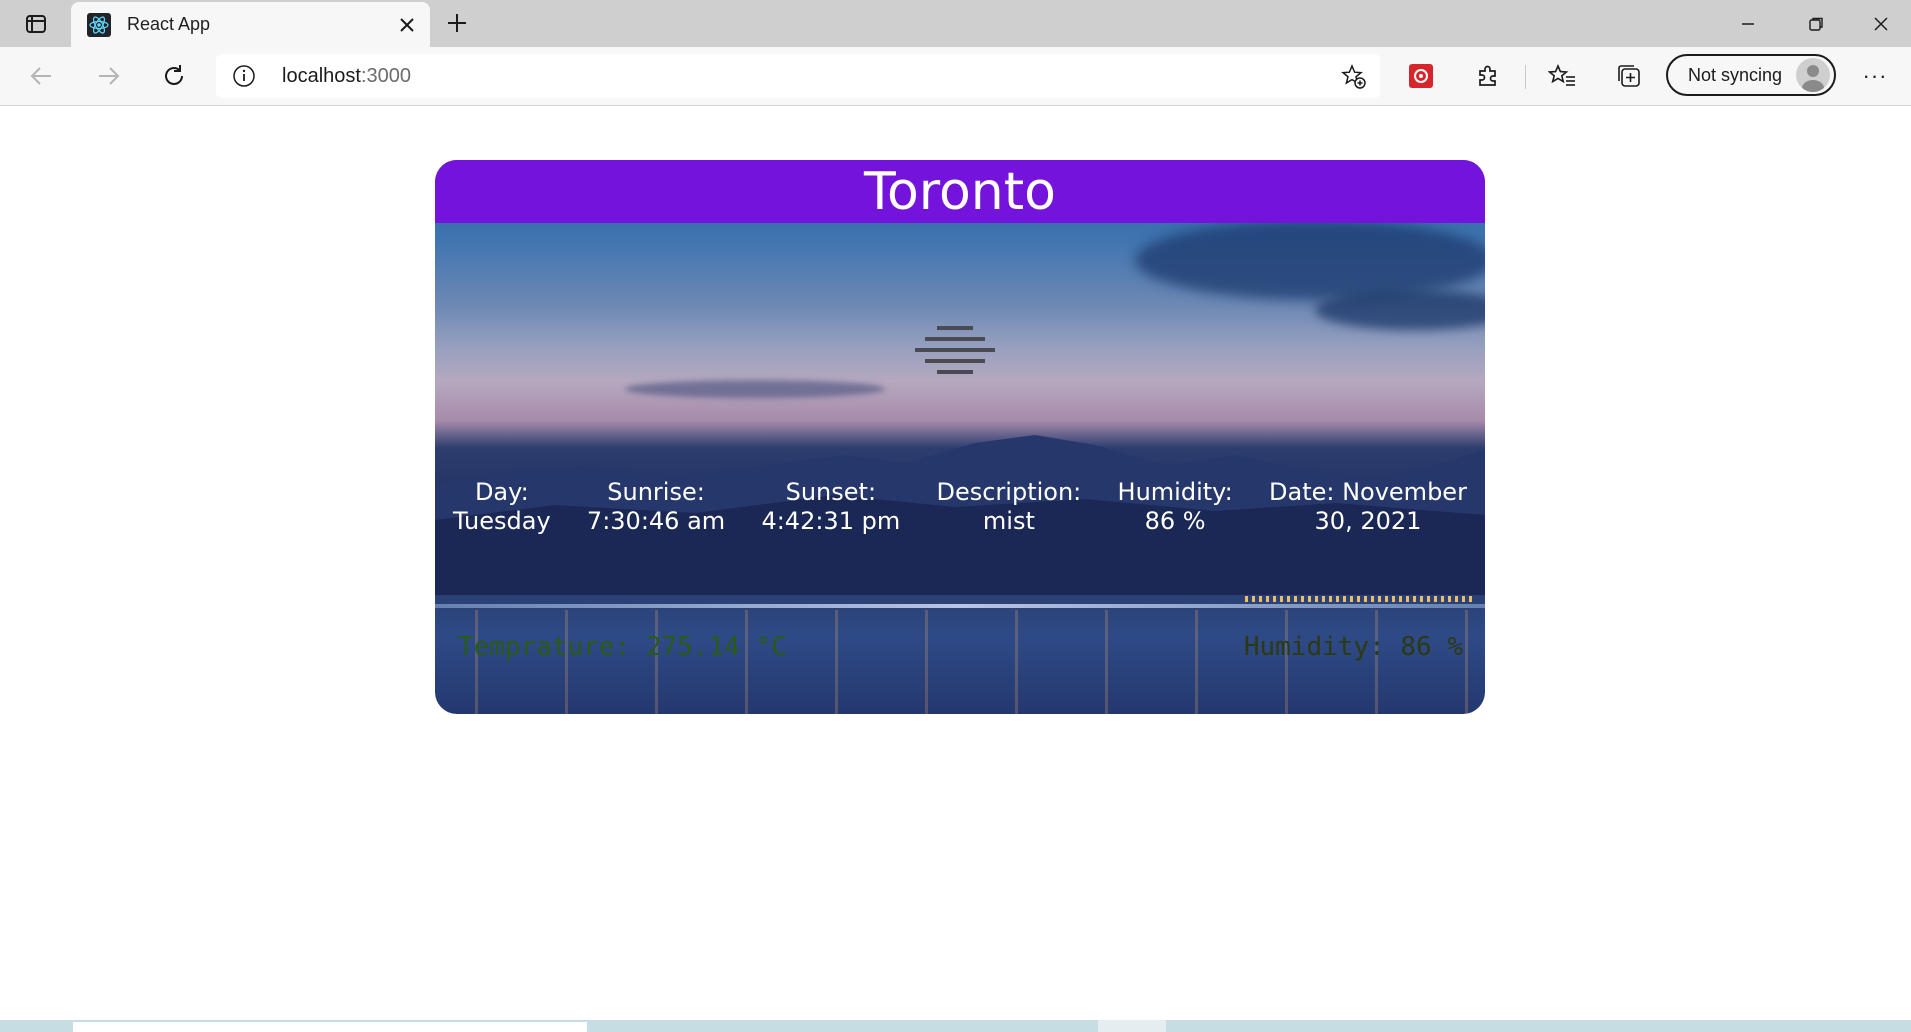 The height and width of the screenshot is (1032, 1911). Describe the element at coordinates (955, 23) in the screenshot. I see `tab-strip: React App` at that location.